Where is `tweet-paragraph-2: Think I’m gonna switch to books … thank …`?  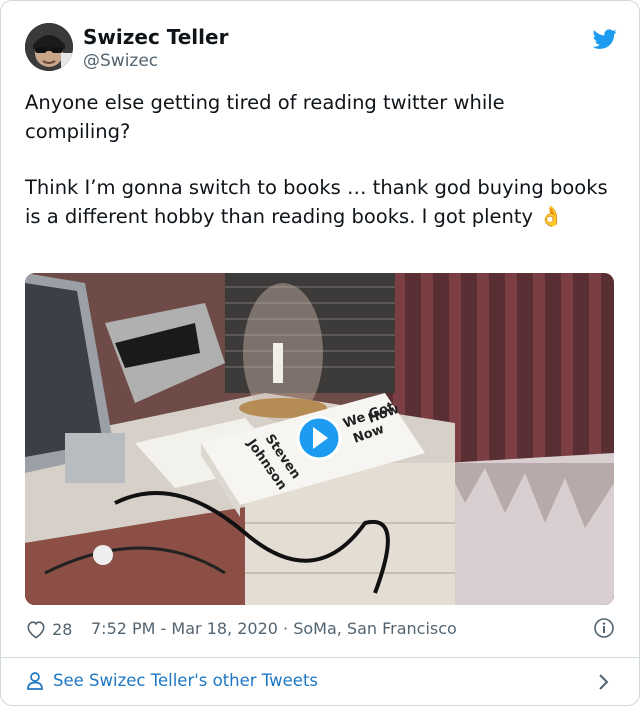
tweet-paragraph-2: Think I’m gonna switch to books … thank … is located at coordinates (319, 202).